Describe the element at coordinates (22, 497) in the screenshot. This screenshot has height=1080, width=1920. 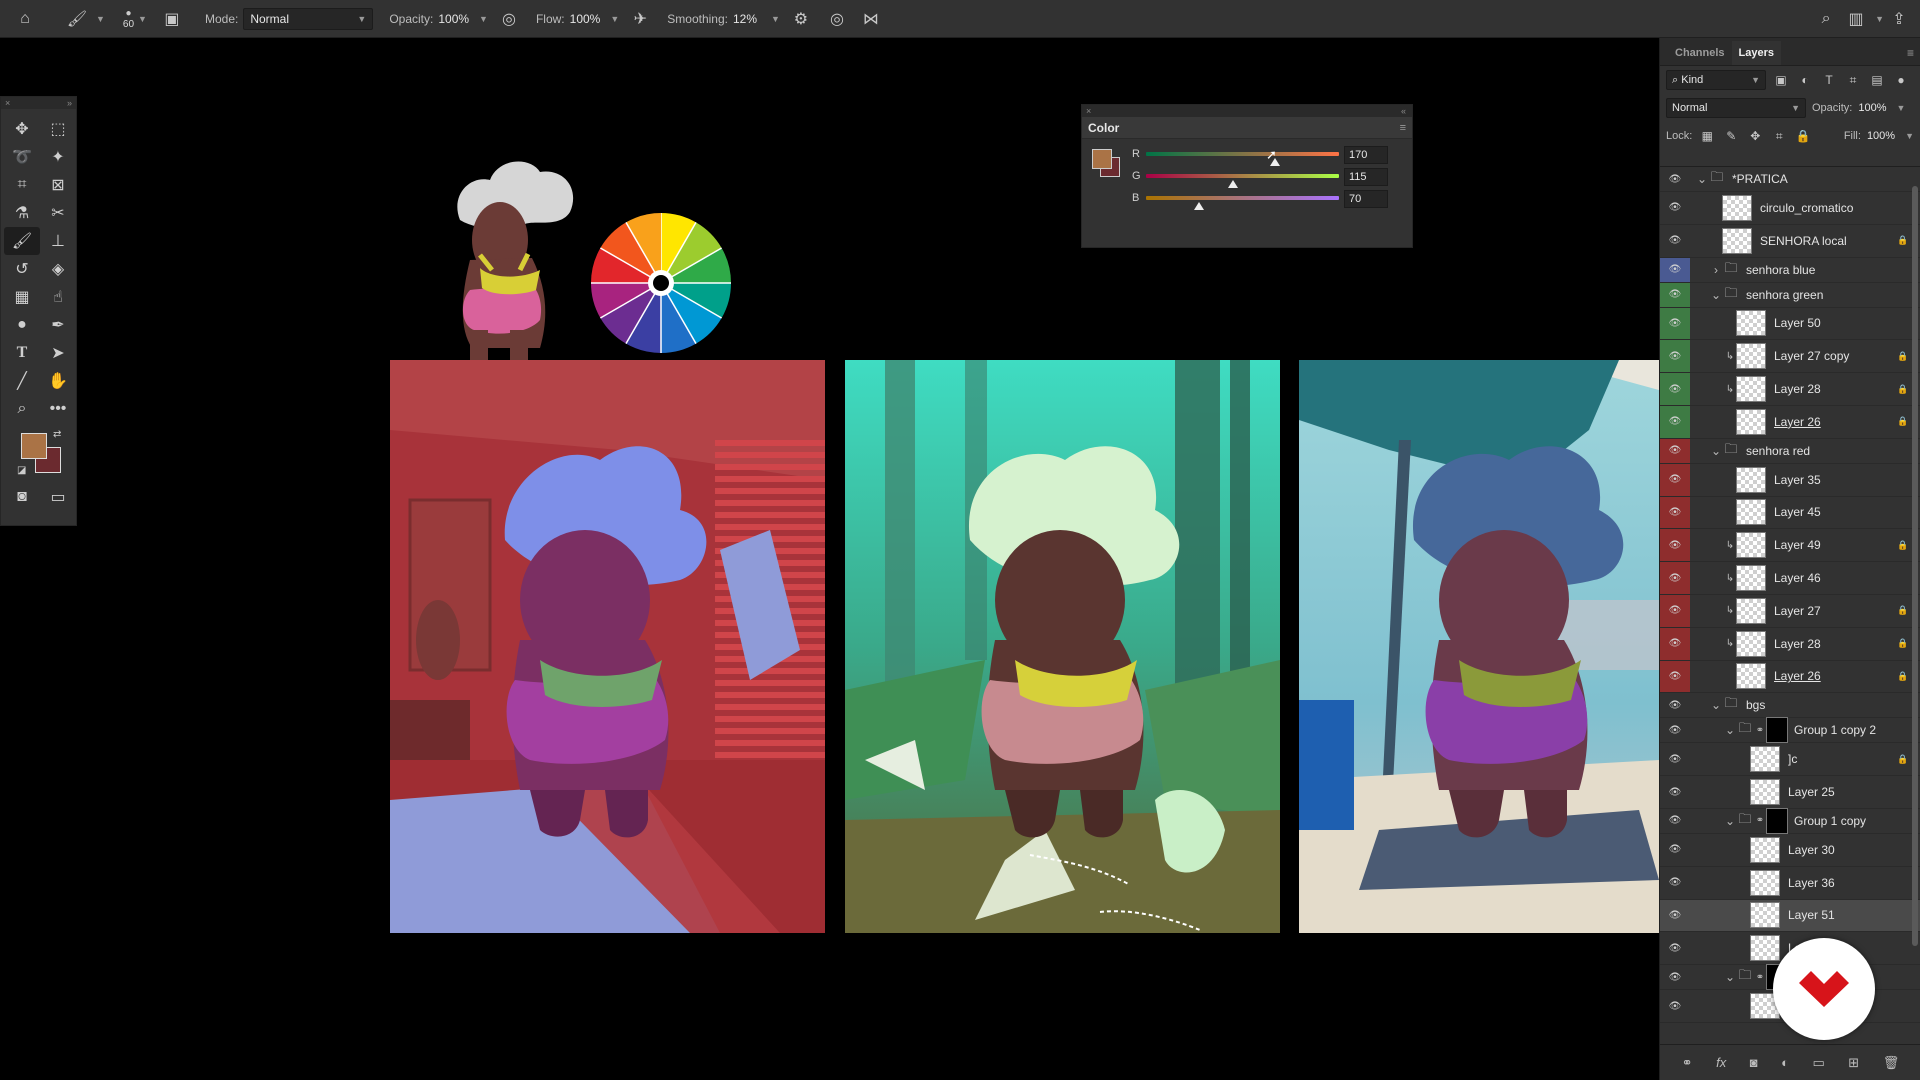
I see `quick-mask-icon: ◙` at that location.